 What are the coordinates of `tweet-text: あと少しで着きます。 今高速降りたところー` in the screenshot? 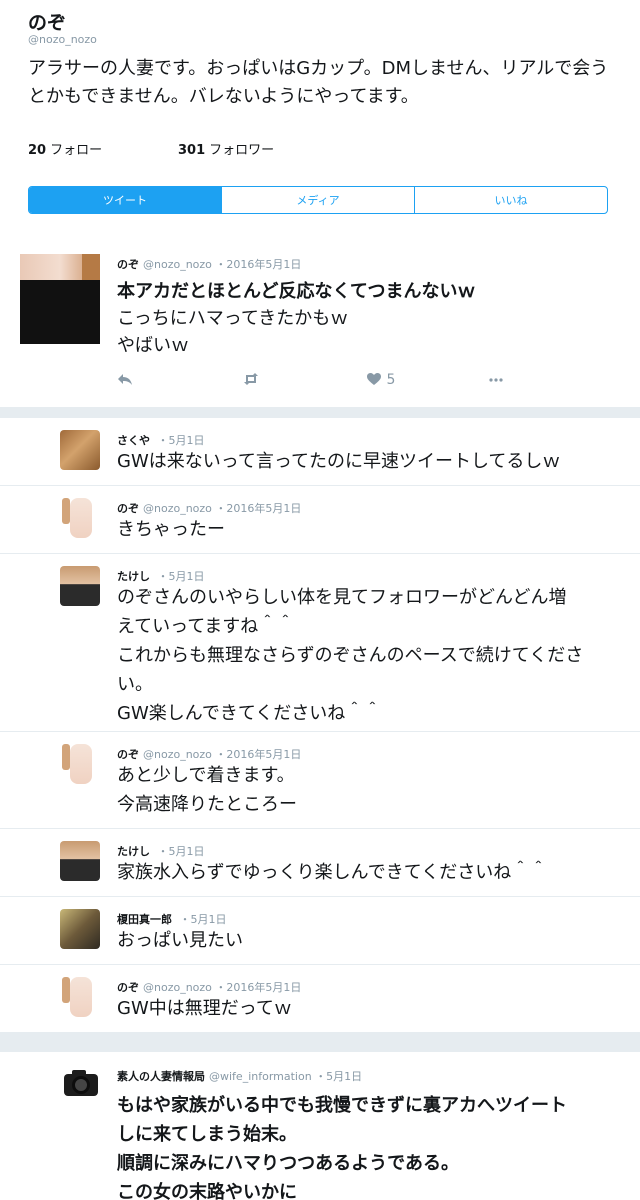 It's located at (367, 790).